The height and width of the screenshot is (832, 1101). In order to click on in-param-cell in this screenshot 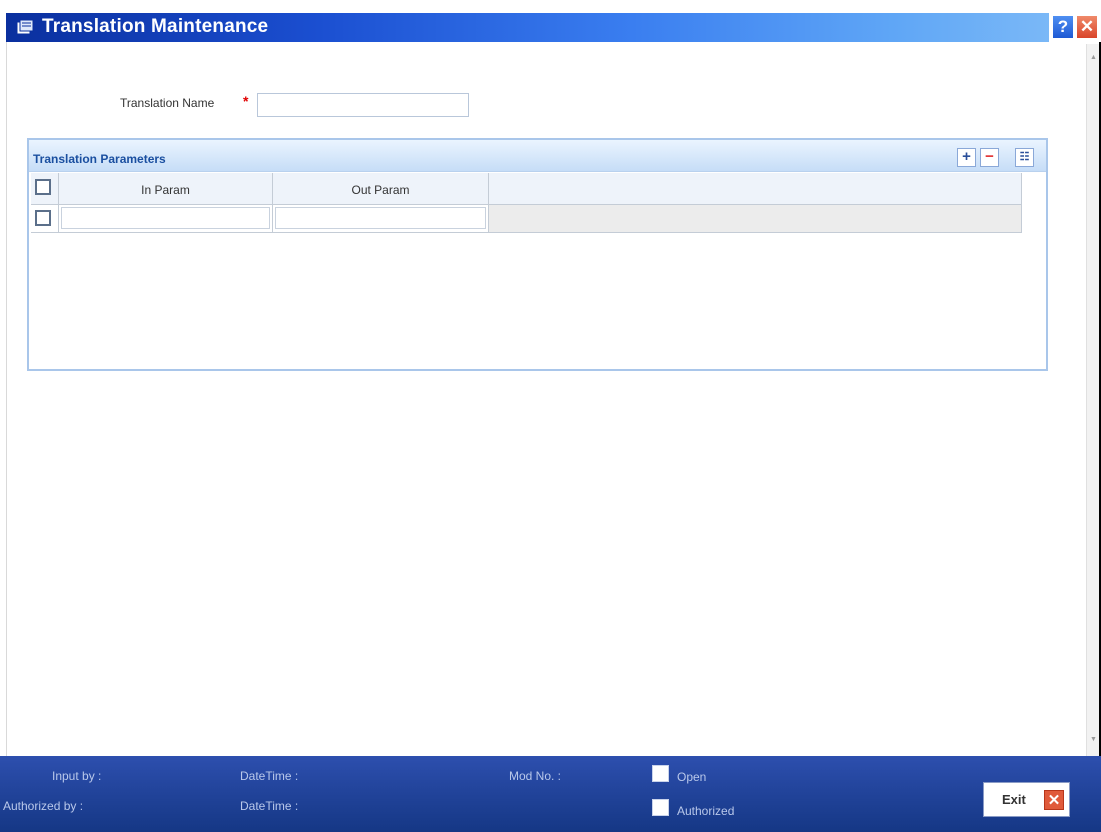, I will do `click(166, 219)`.